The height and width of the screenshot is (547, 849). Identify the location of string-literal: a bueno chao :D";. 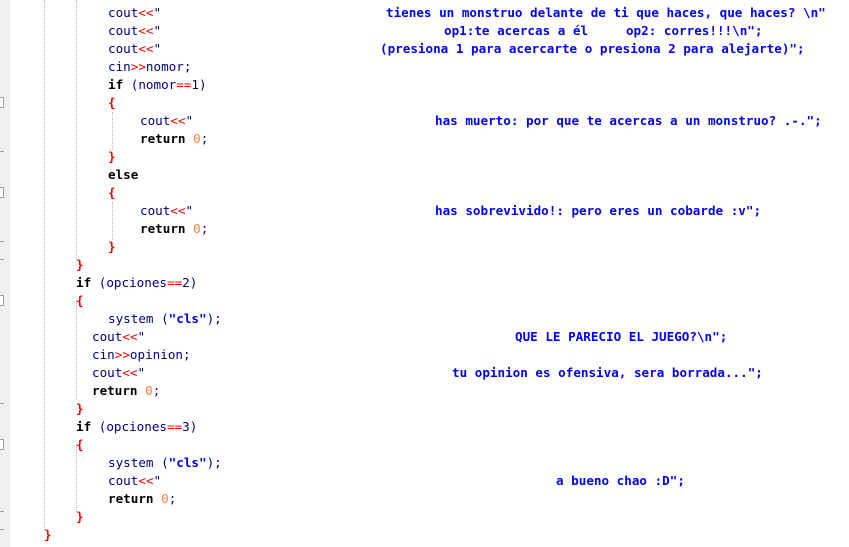
(620, 480).